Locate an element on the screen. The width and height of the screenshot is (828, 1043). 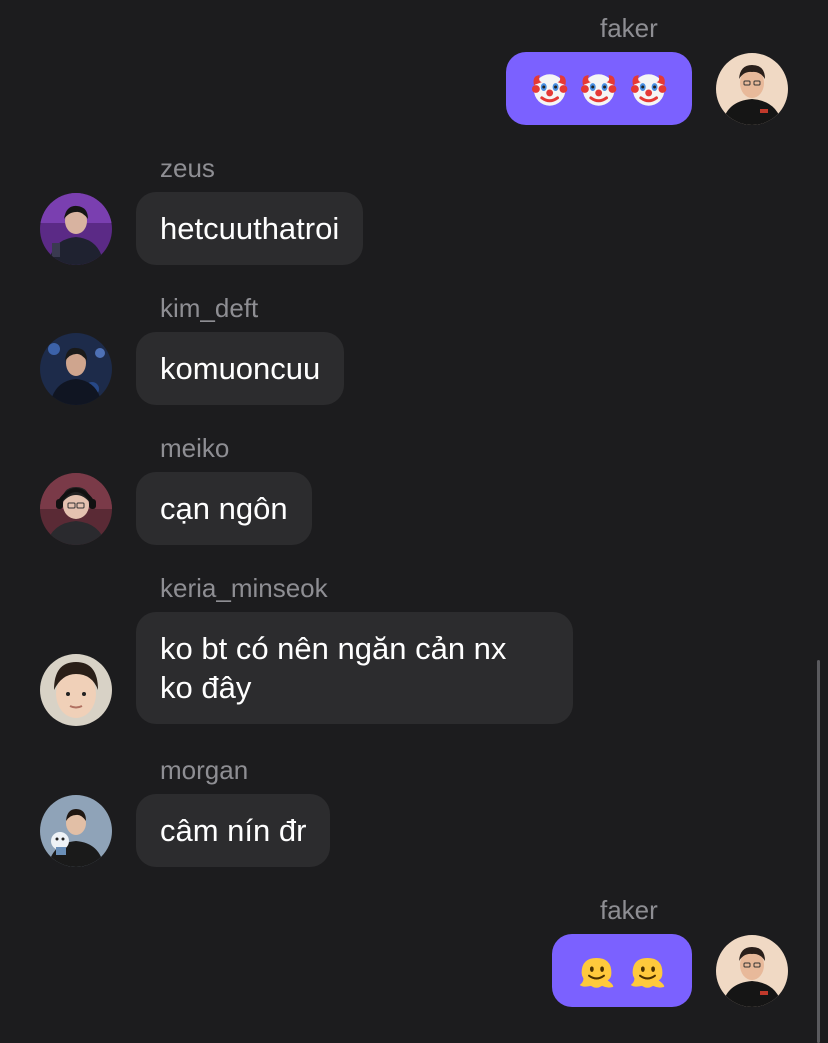
sender-name-meiko: meiko is located at coordinates (195, 448).